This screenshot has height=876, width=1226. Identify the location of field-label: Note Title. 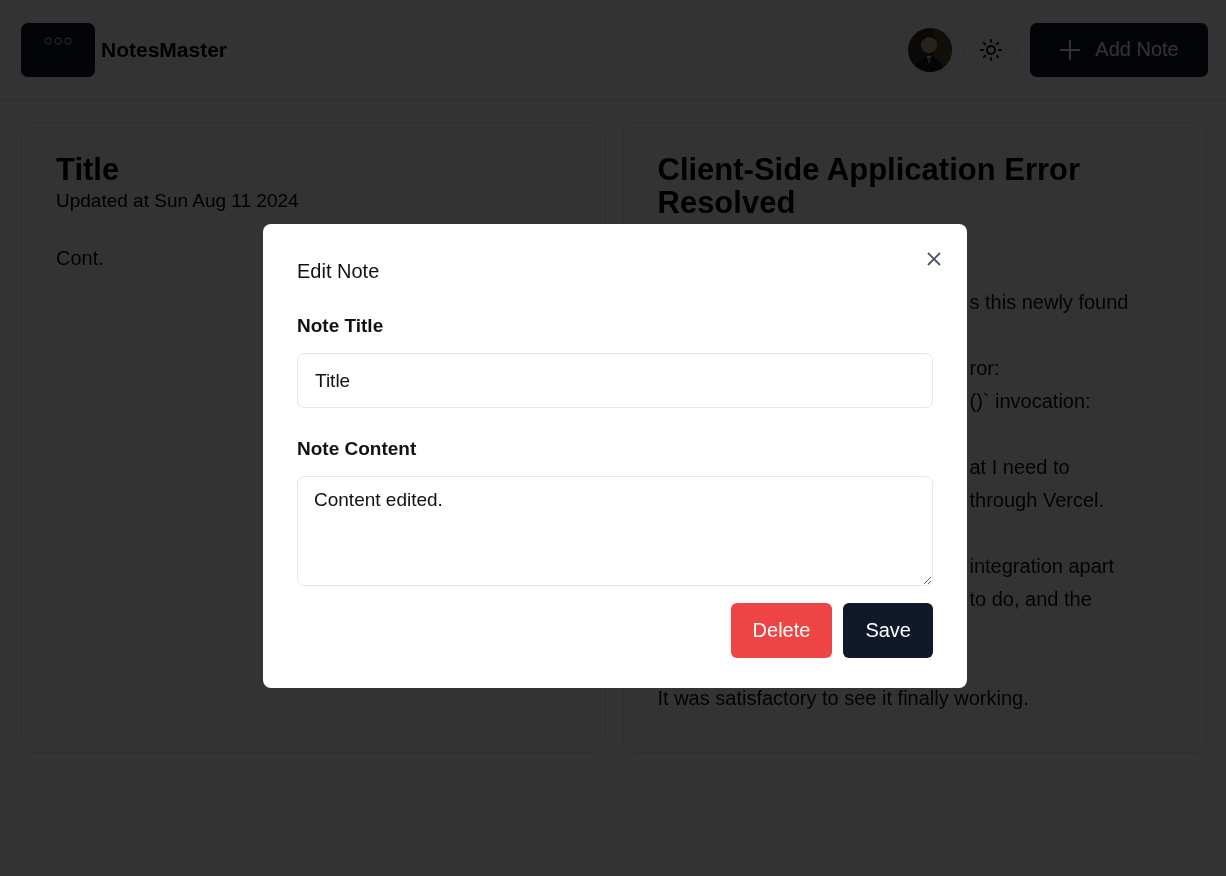
(341, 326).